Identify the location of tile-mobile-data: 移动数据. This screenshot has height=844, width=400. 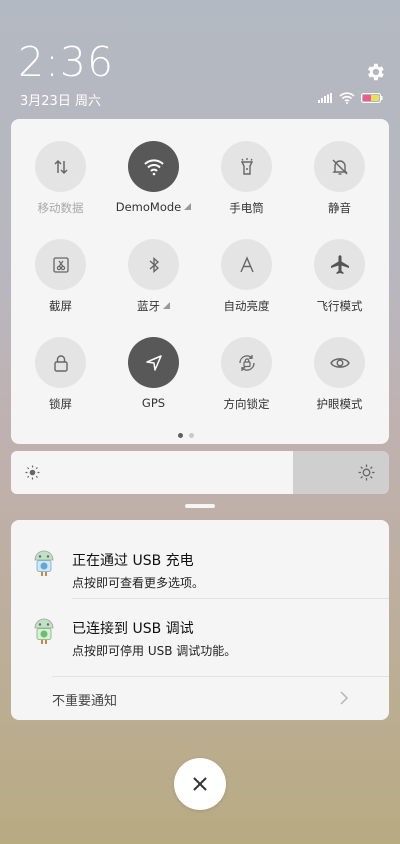
(60, 188).